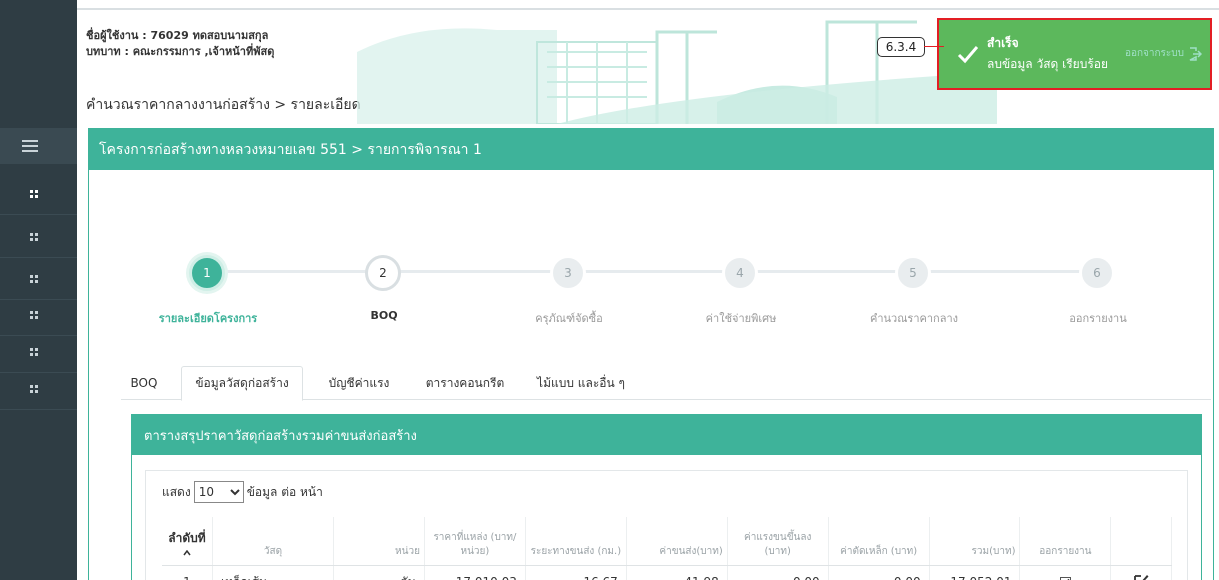 Image resolution: width=1219 pixels, height=580 pixels. What do you see at coordinates (38, 290) in the screenshot?
I see `sidebar` at bounding box center [38, 290].